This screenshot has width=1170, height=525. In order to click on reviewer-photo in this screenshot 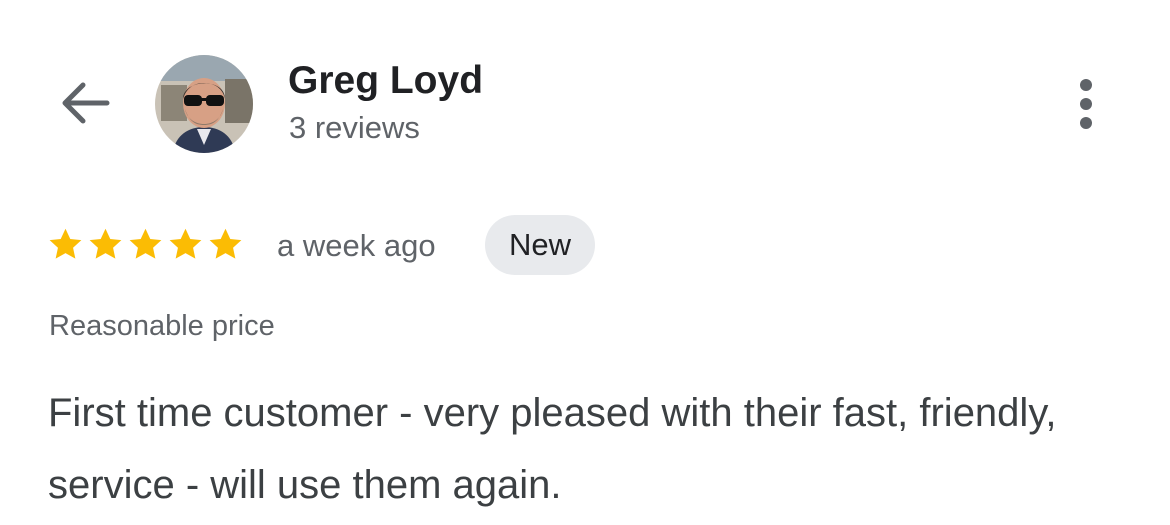, I will do `click(204, 104)`.